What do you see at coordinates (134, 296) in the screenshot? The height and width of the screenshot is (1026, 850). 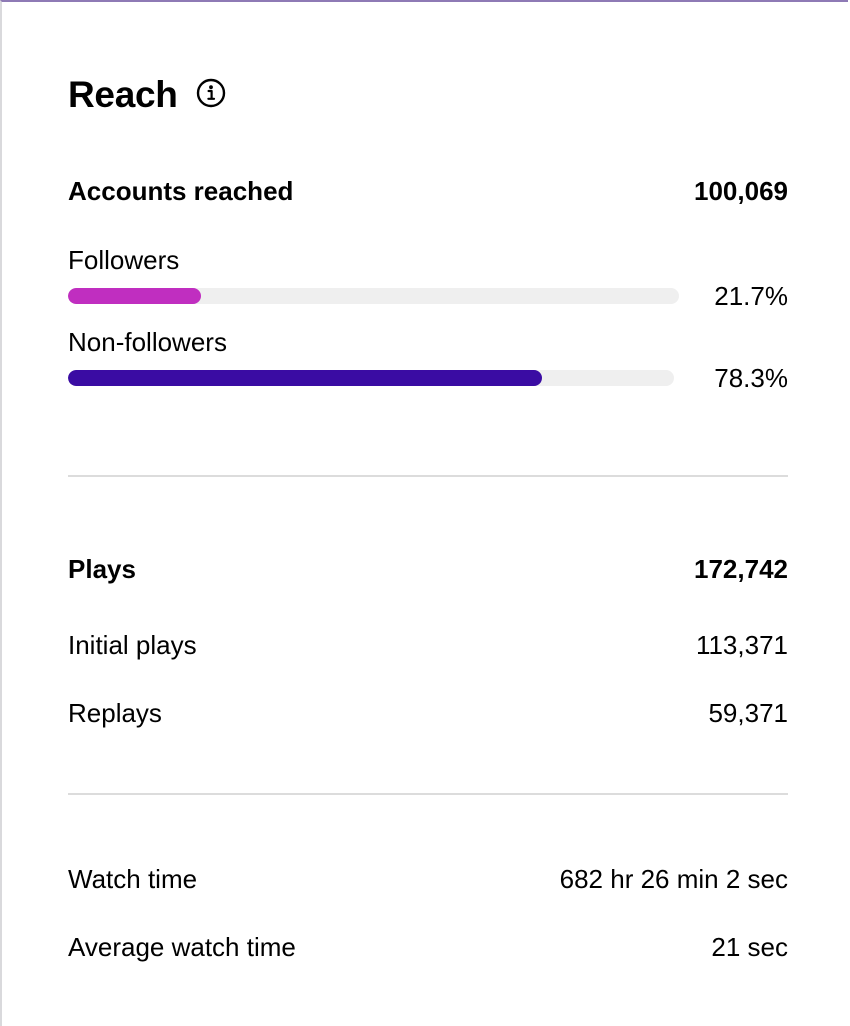 I see `followers-bar-fill` at bounding box center [134, 296].